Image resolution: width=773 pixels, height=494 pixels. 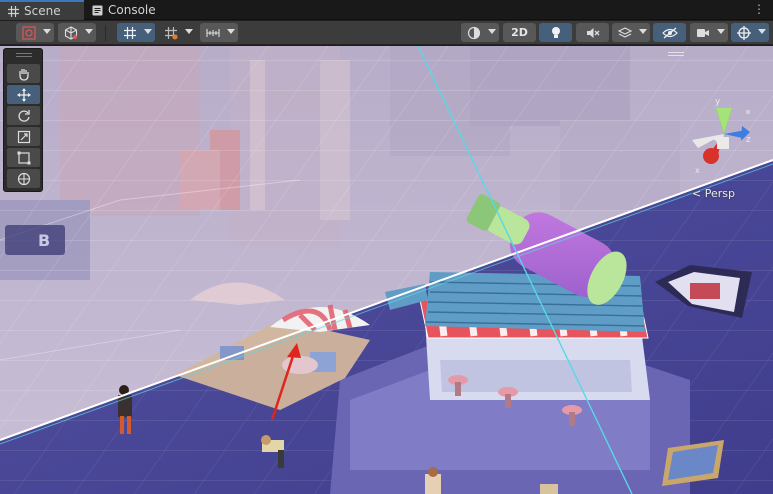 I want to click on draw-mode-dropdown, so click(x=35, y=32).